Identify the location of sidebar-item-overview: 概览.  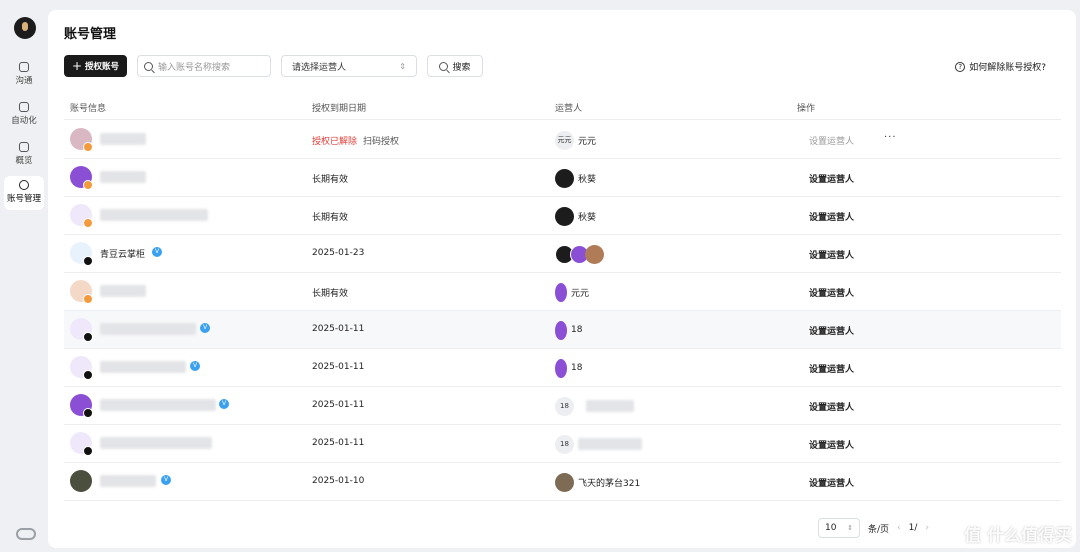
(24, 155).